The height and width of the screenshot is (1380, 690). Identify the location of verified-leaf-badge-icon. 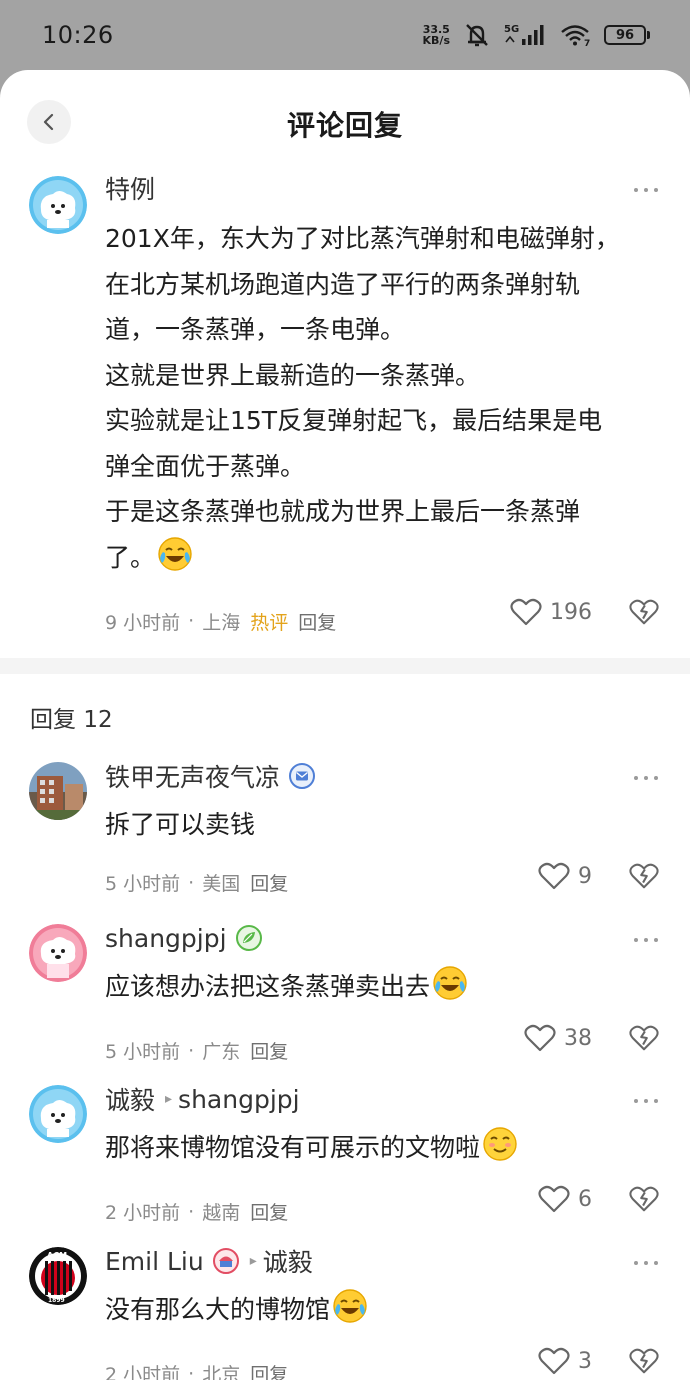
(249, 938).